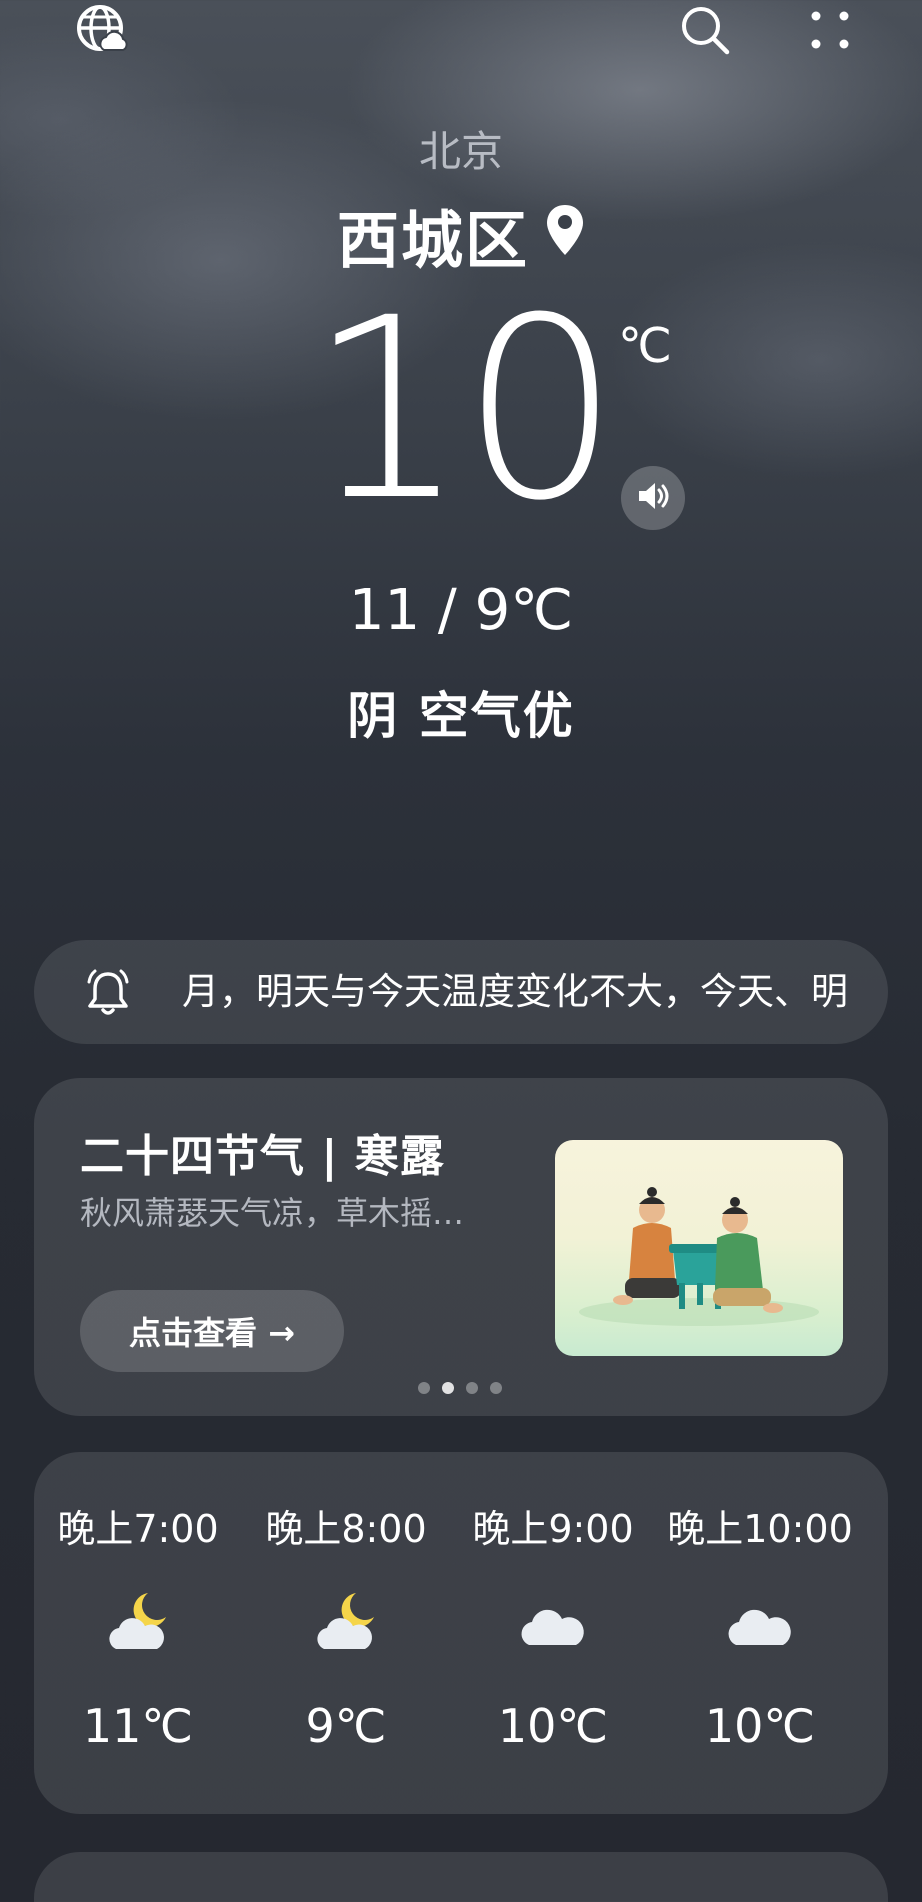 This screenshot has height=1902, width=922. I want to click on location-pin-icon, so click(565, 235).